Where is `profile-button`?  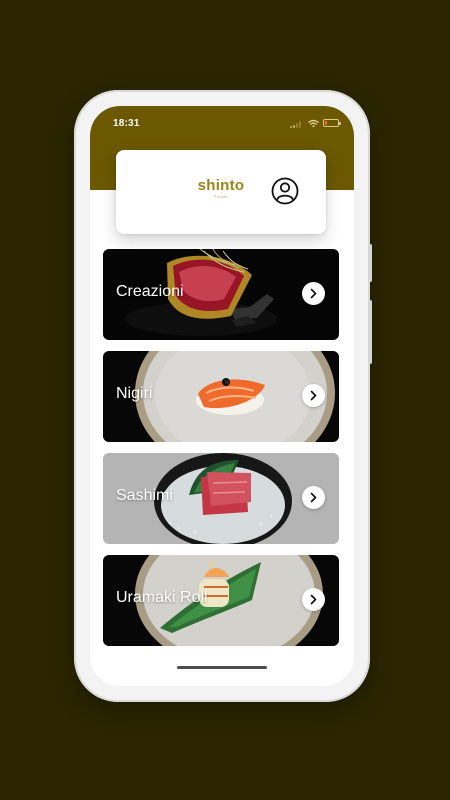
profile-button is located at coordinates (285, 191).